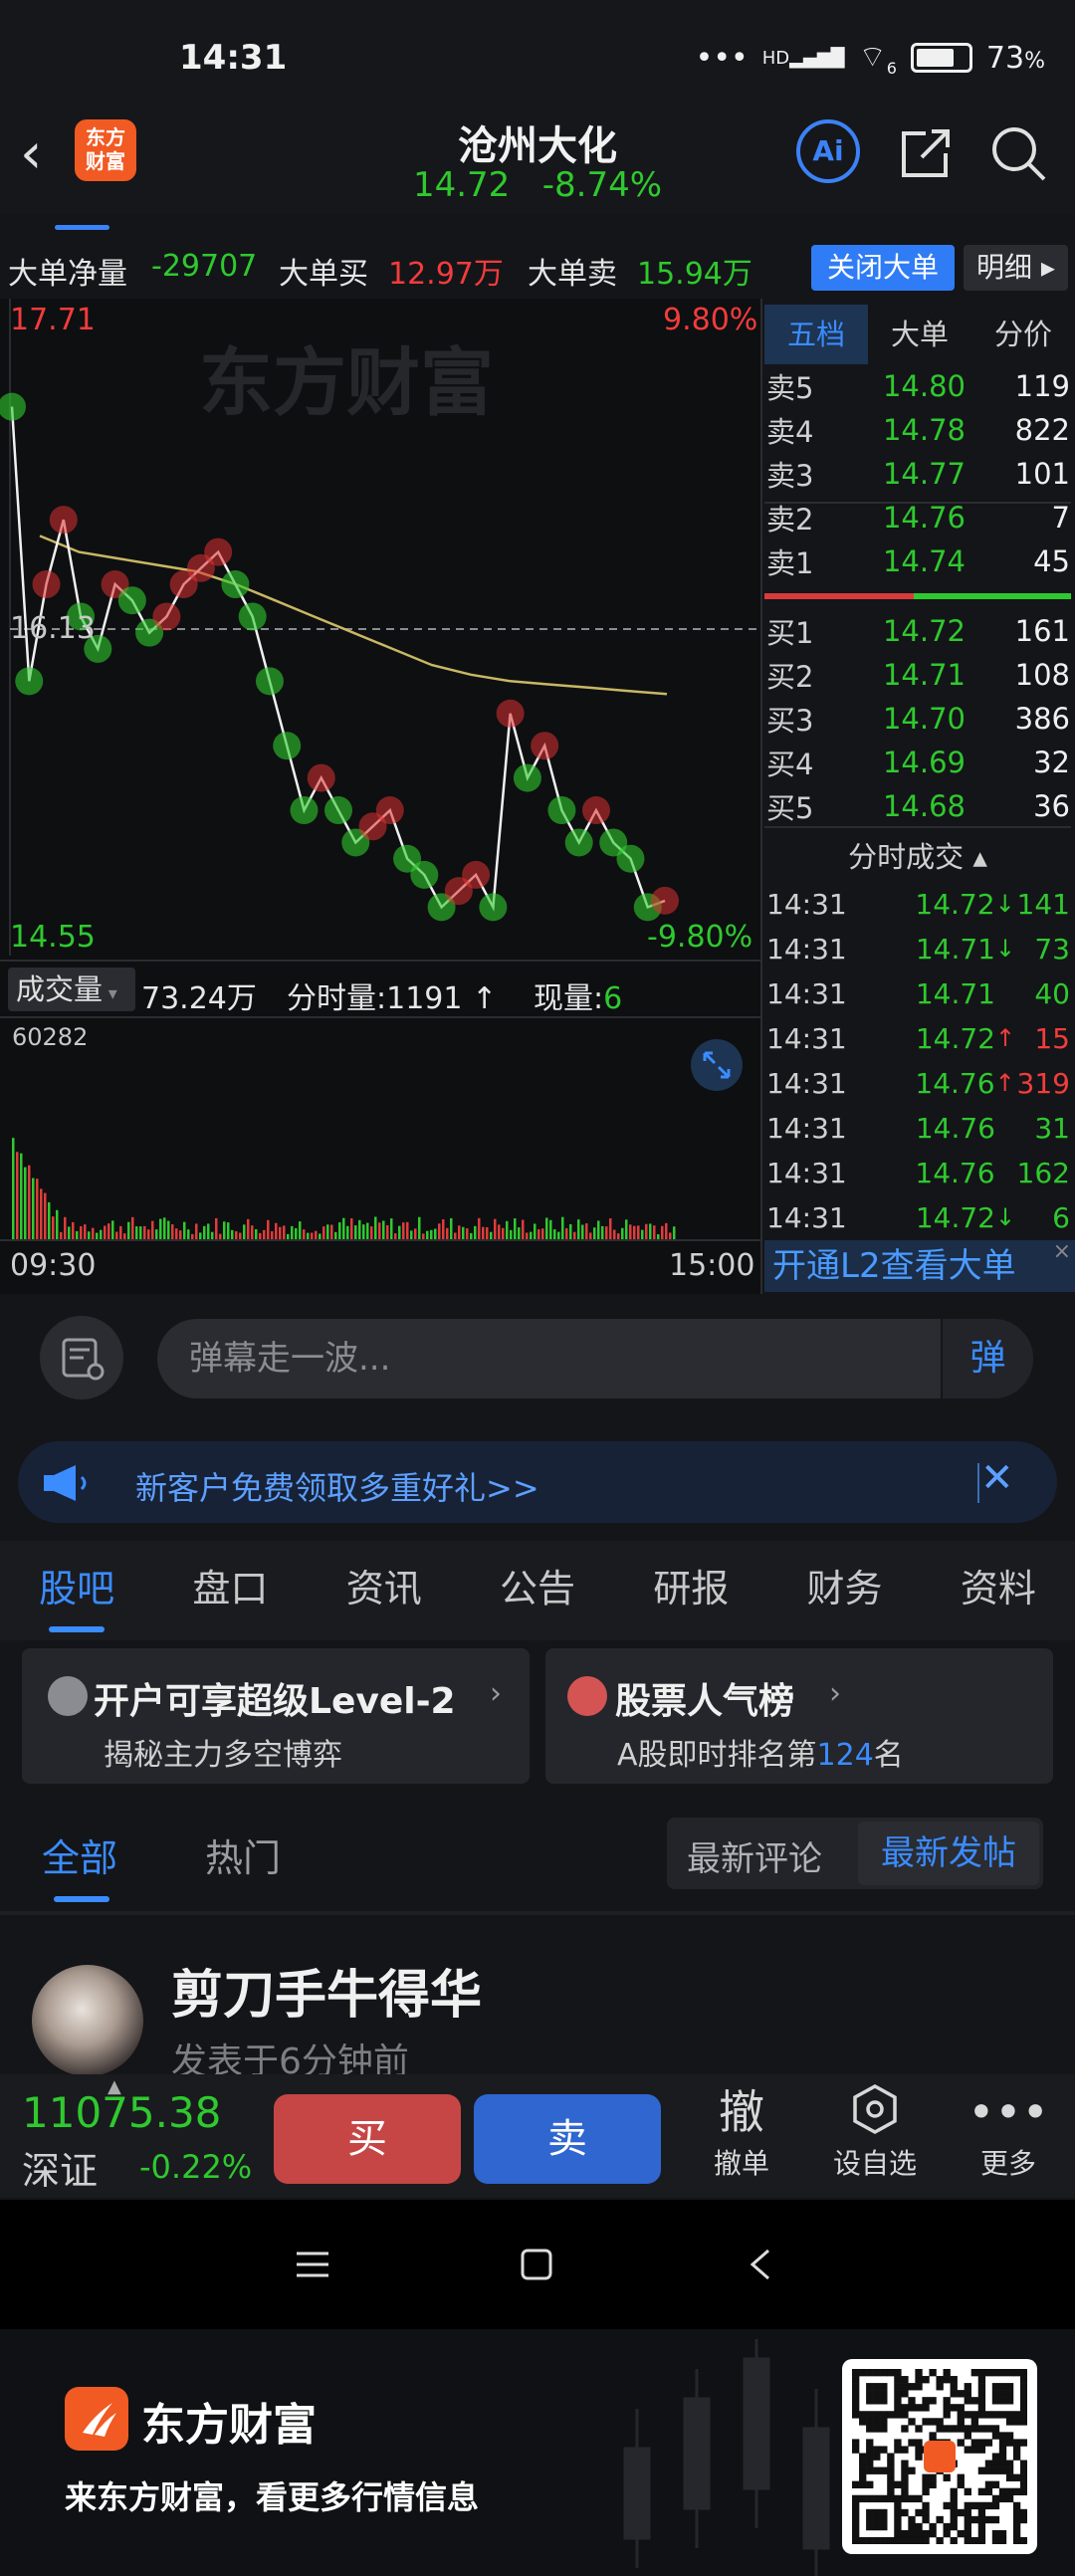 Image resolution: width=1075 pixels, height=2576 pixels. What do you see at coordinates (918, 762) in the screenshot?
I see `bid-row: 买4 14.69 32` at bounding box center [918, 762].